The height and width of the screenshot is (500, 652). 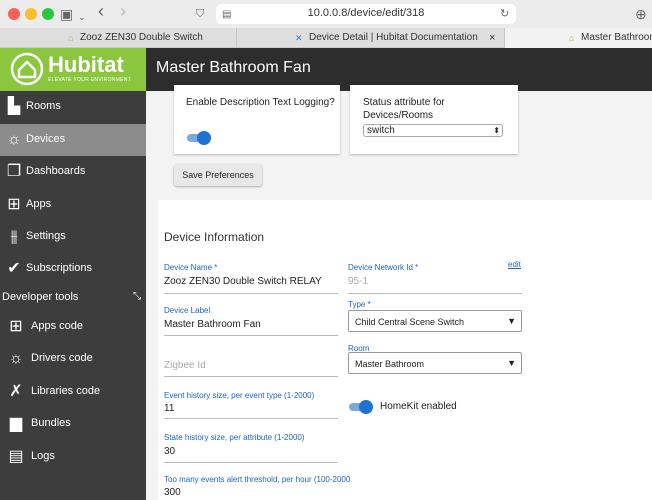 I want to click on homekit-label: HomeKit enabled, so click(x=418, y=406).